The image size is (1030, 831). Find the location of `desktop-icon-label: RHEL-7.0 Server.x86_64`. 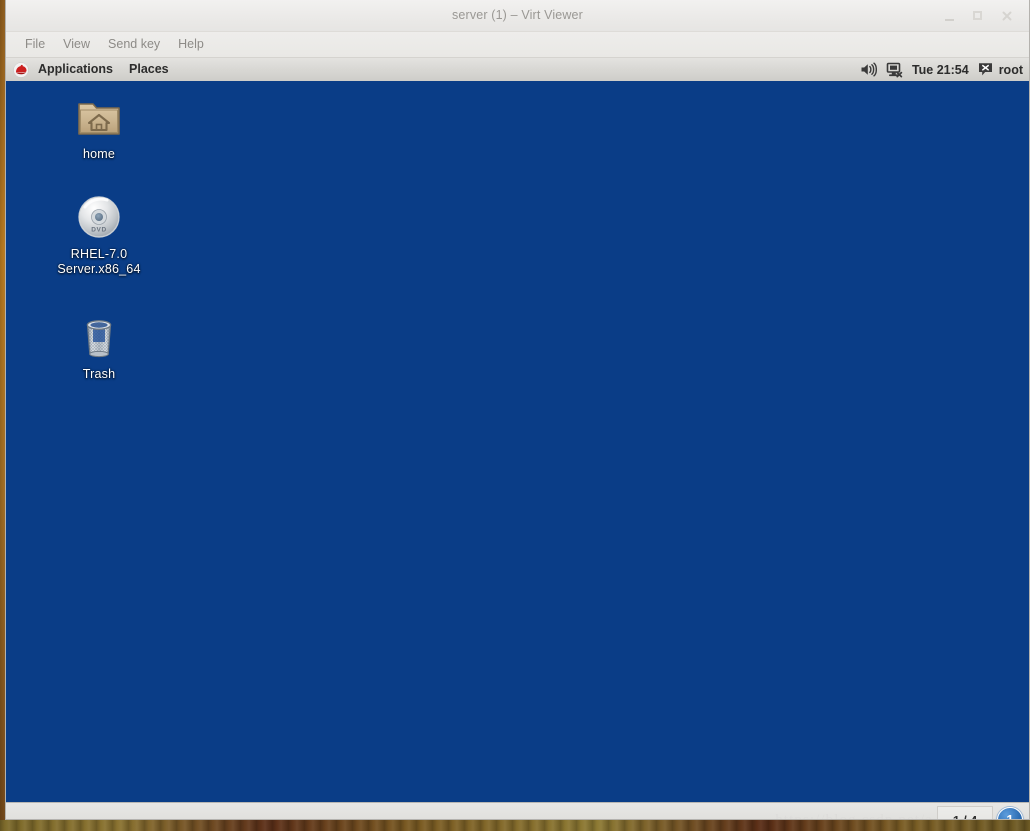

desktop-icon-label: RHEL-7.0 Server.x86_64 is located at coordinates (99, 261).